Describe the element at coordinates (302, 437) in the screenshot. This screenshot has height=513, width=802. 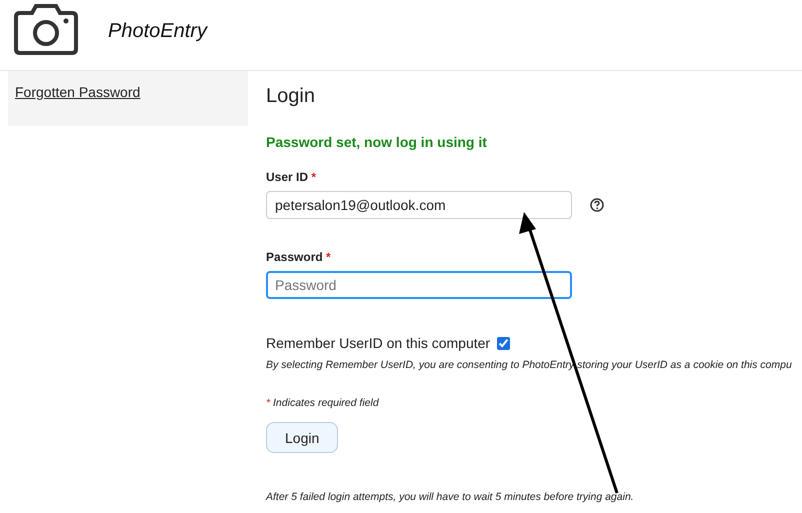
I see `login-button: Login` at that location.